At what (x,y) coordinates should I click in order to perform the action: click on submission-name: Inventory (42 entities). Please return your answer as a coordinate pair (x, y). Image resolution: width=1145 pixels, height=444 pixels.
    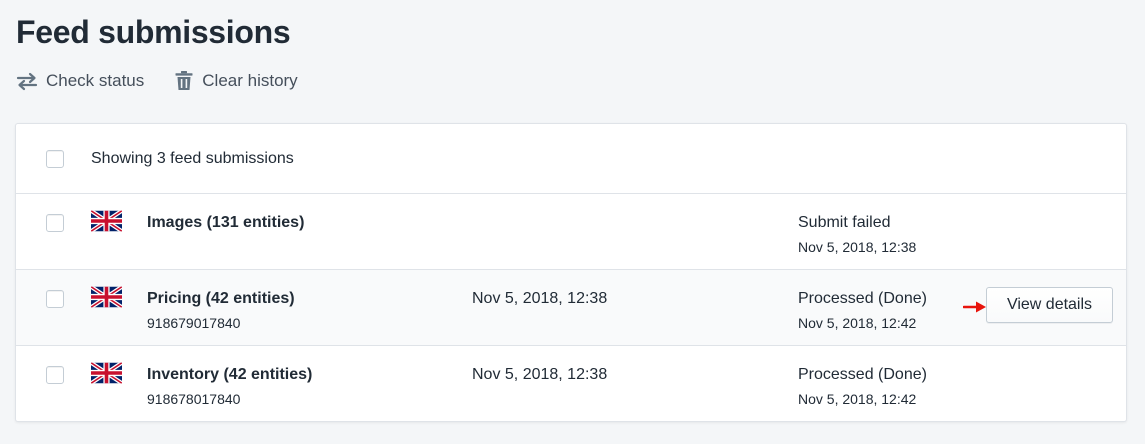
    Looking at the image, I should click on (230, 374).